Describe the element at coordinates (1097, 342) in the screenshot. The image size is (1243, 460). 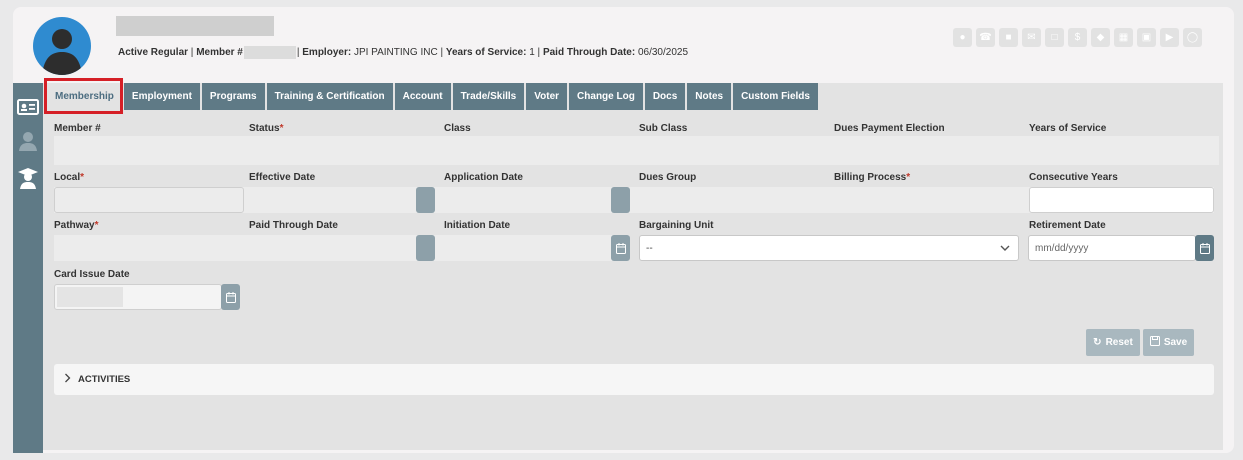
I see `reset-icon: ↻` at that location.